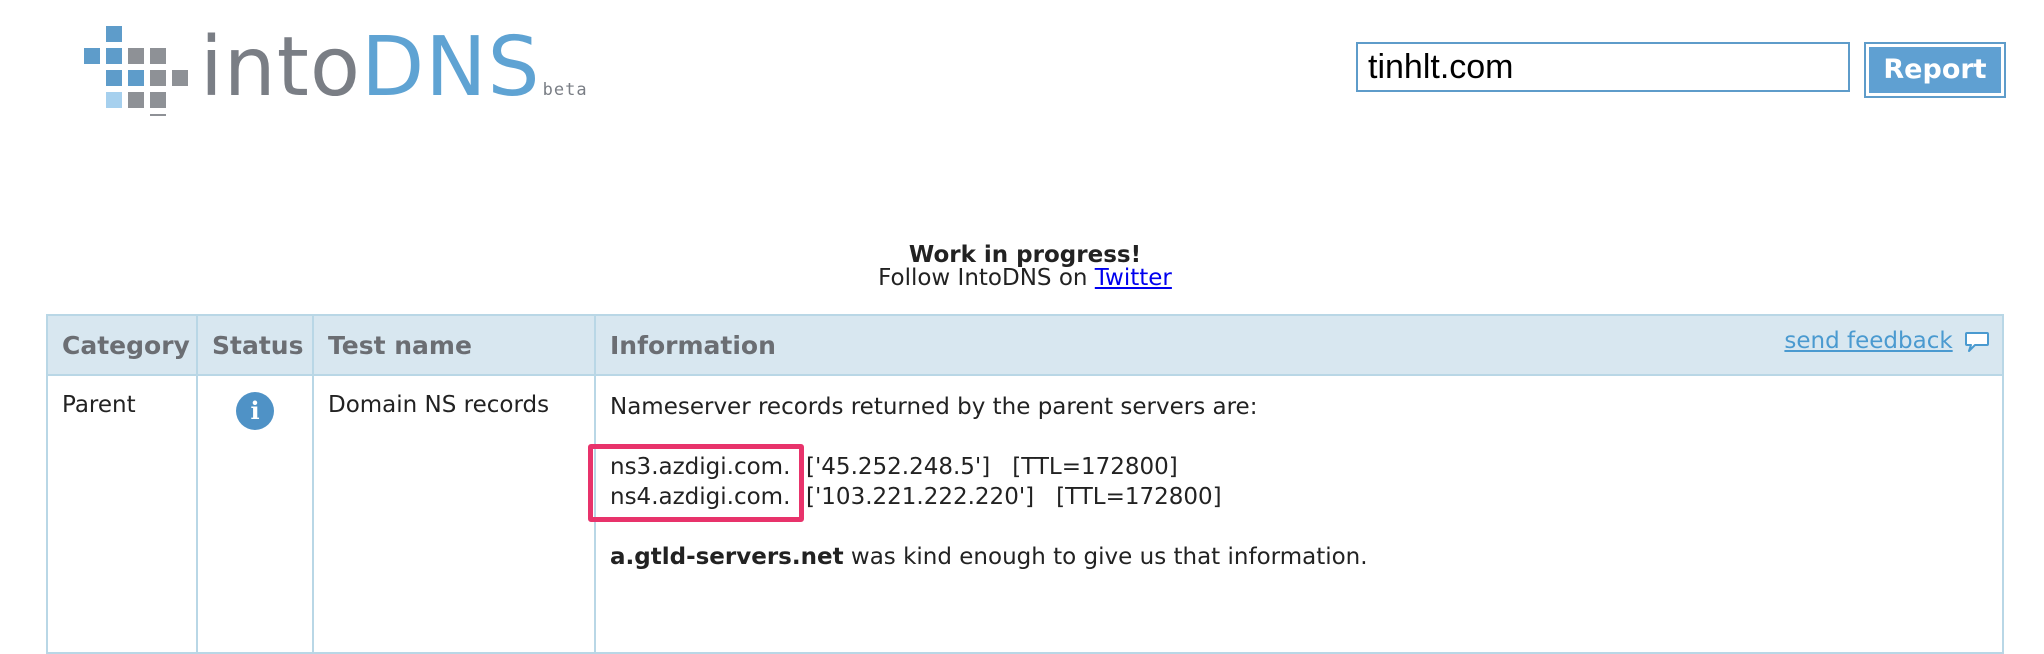 The height and width of the screenshot is (654, 2044). I want to click on intodns-logo: intoDNS beta, so click(335, 69).